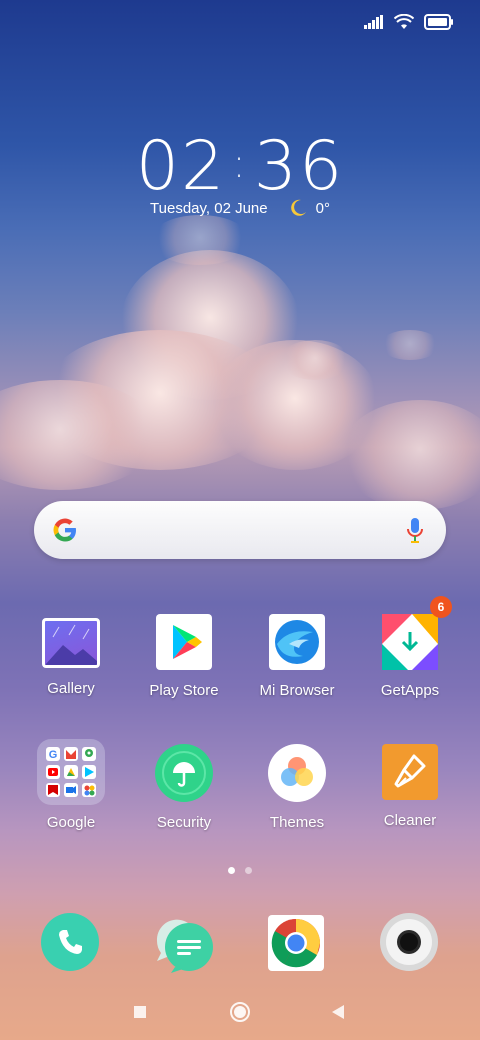 Image resolution: width=480 pixels, height=1040 pixels. I want to click on app-label: Google, so click(71, 822).